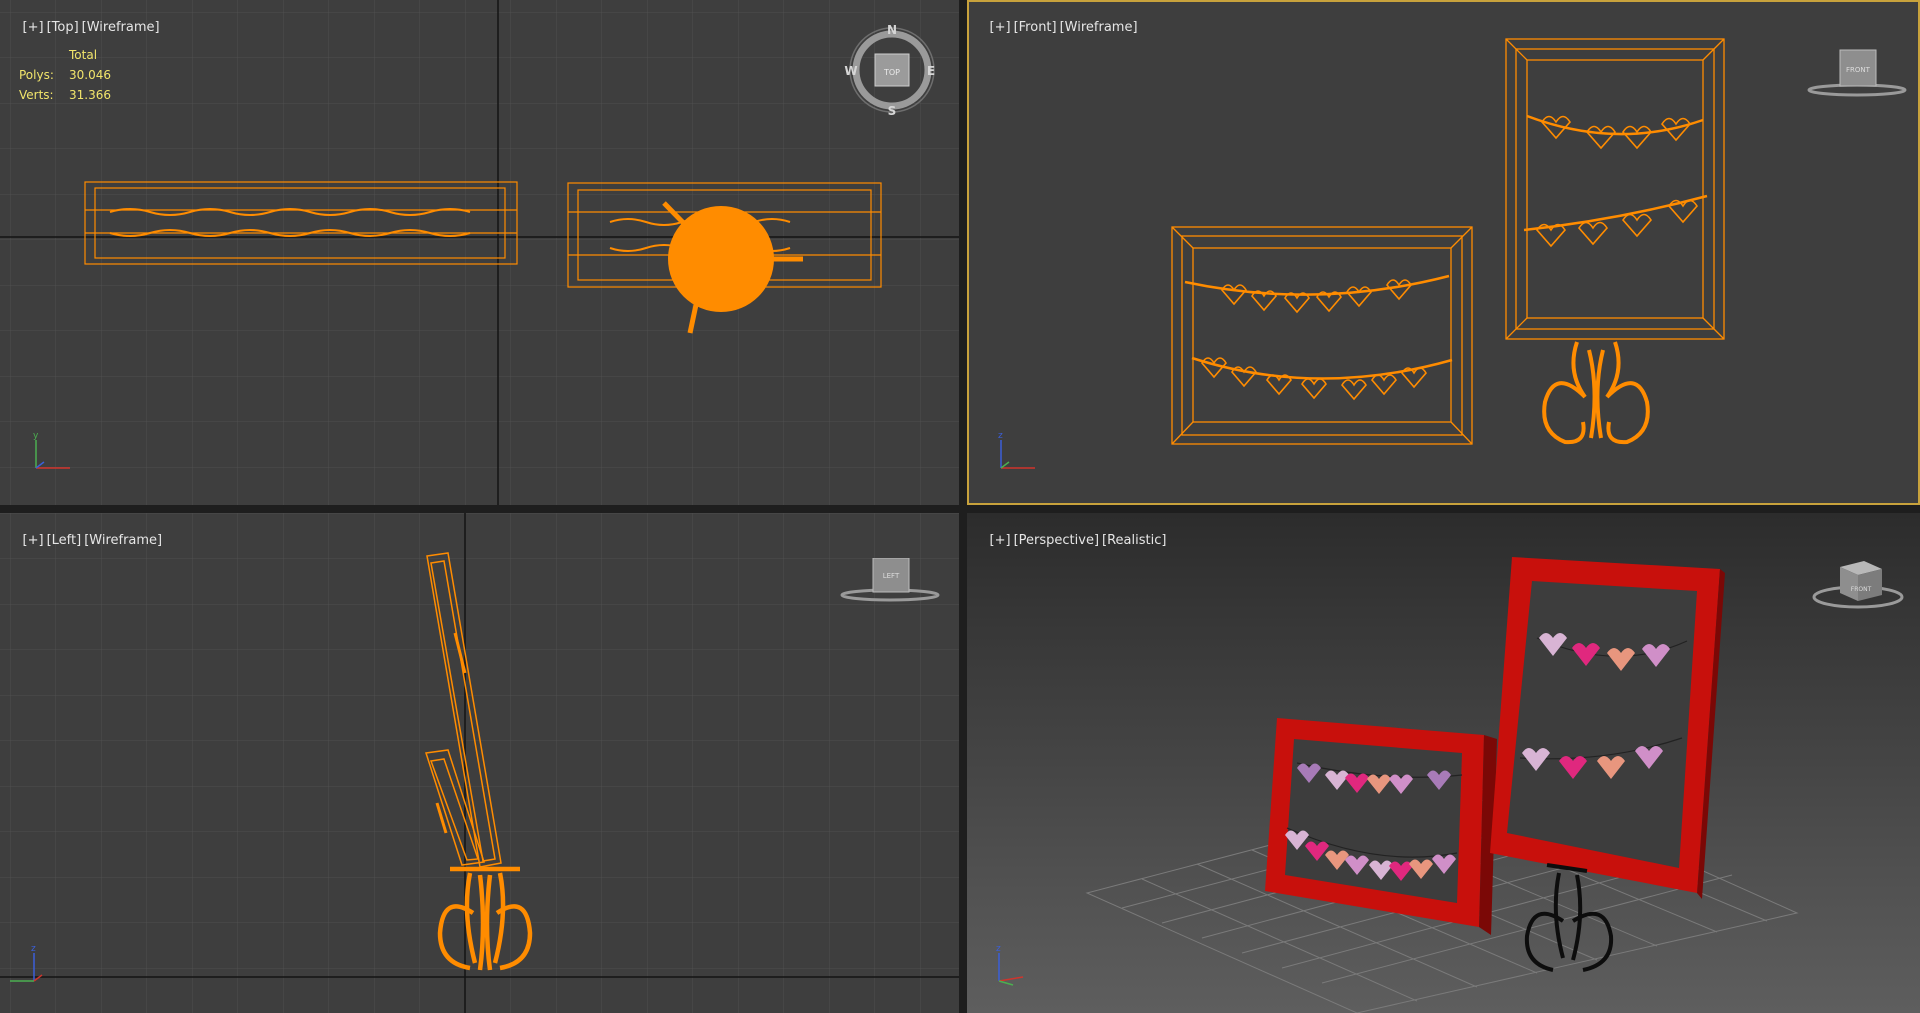  What do you see at coordinates (892, 111) in the screenshot?
I see `compass-south-label: S` at bounding box center [892, 111].